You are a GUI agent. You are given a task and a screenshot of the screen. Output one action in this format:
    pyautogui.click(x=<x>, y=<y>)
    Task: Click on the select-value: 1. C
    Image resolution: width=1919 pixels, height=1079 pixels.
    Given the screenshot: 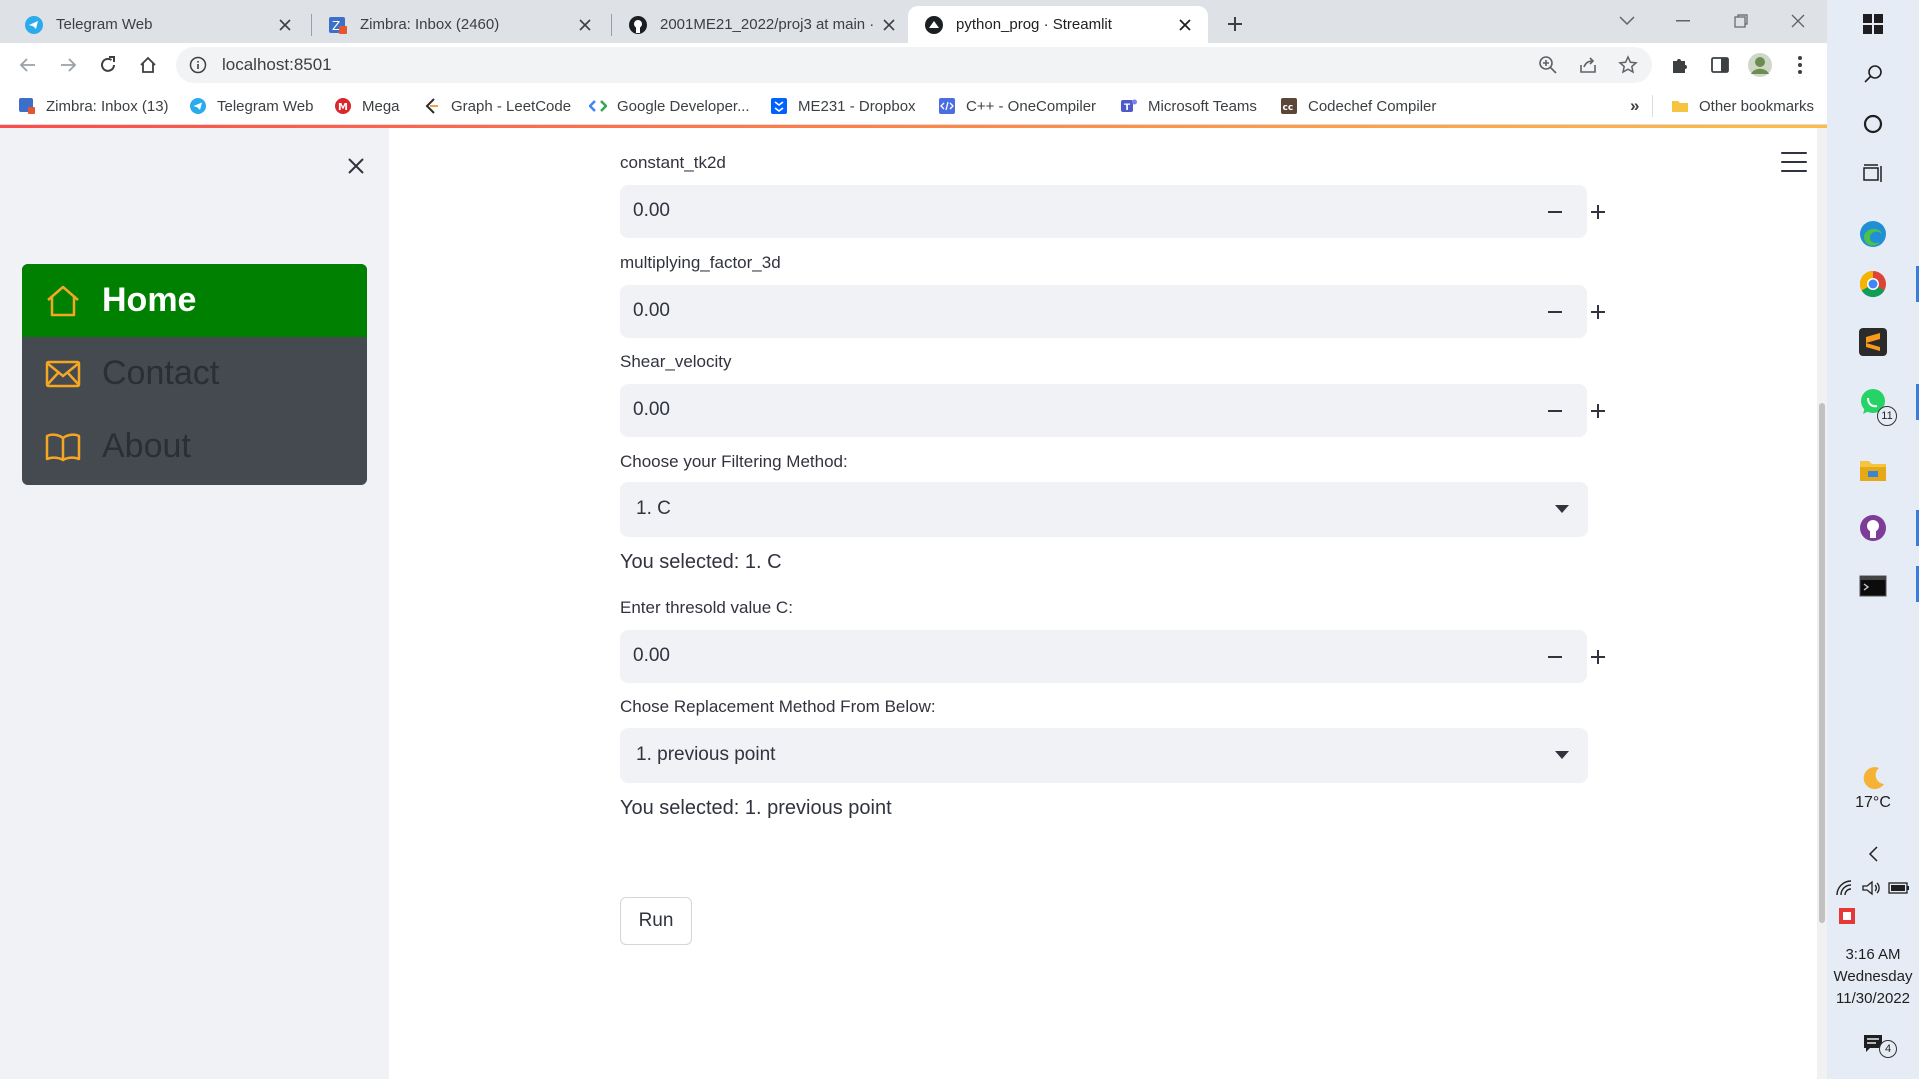 What is the action you would take?
    pyautogui.click(x=653, y=508)
    